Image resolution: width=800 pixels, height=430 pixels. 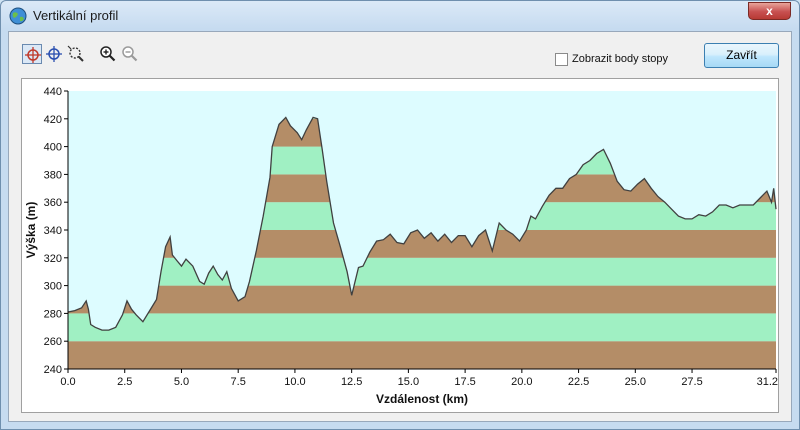 What do you see at coordinates (521, 382) in the screenshot?
I see `x-tick-label: 20.0` at bounding box center [521, 382].